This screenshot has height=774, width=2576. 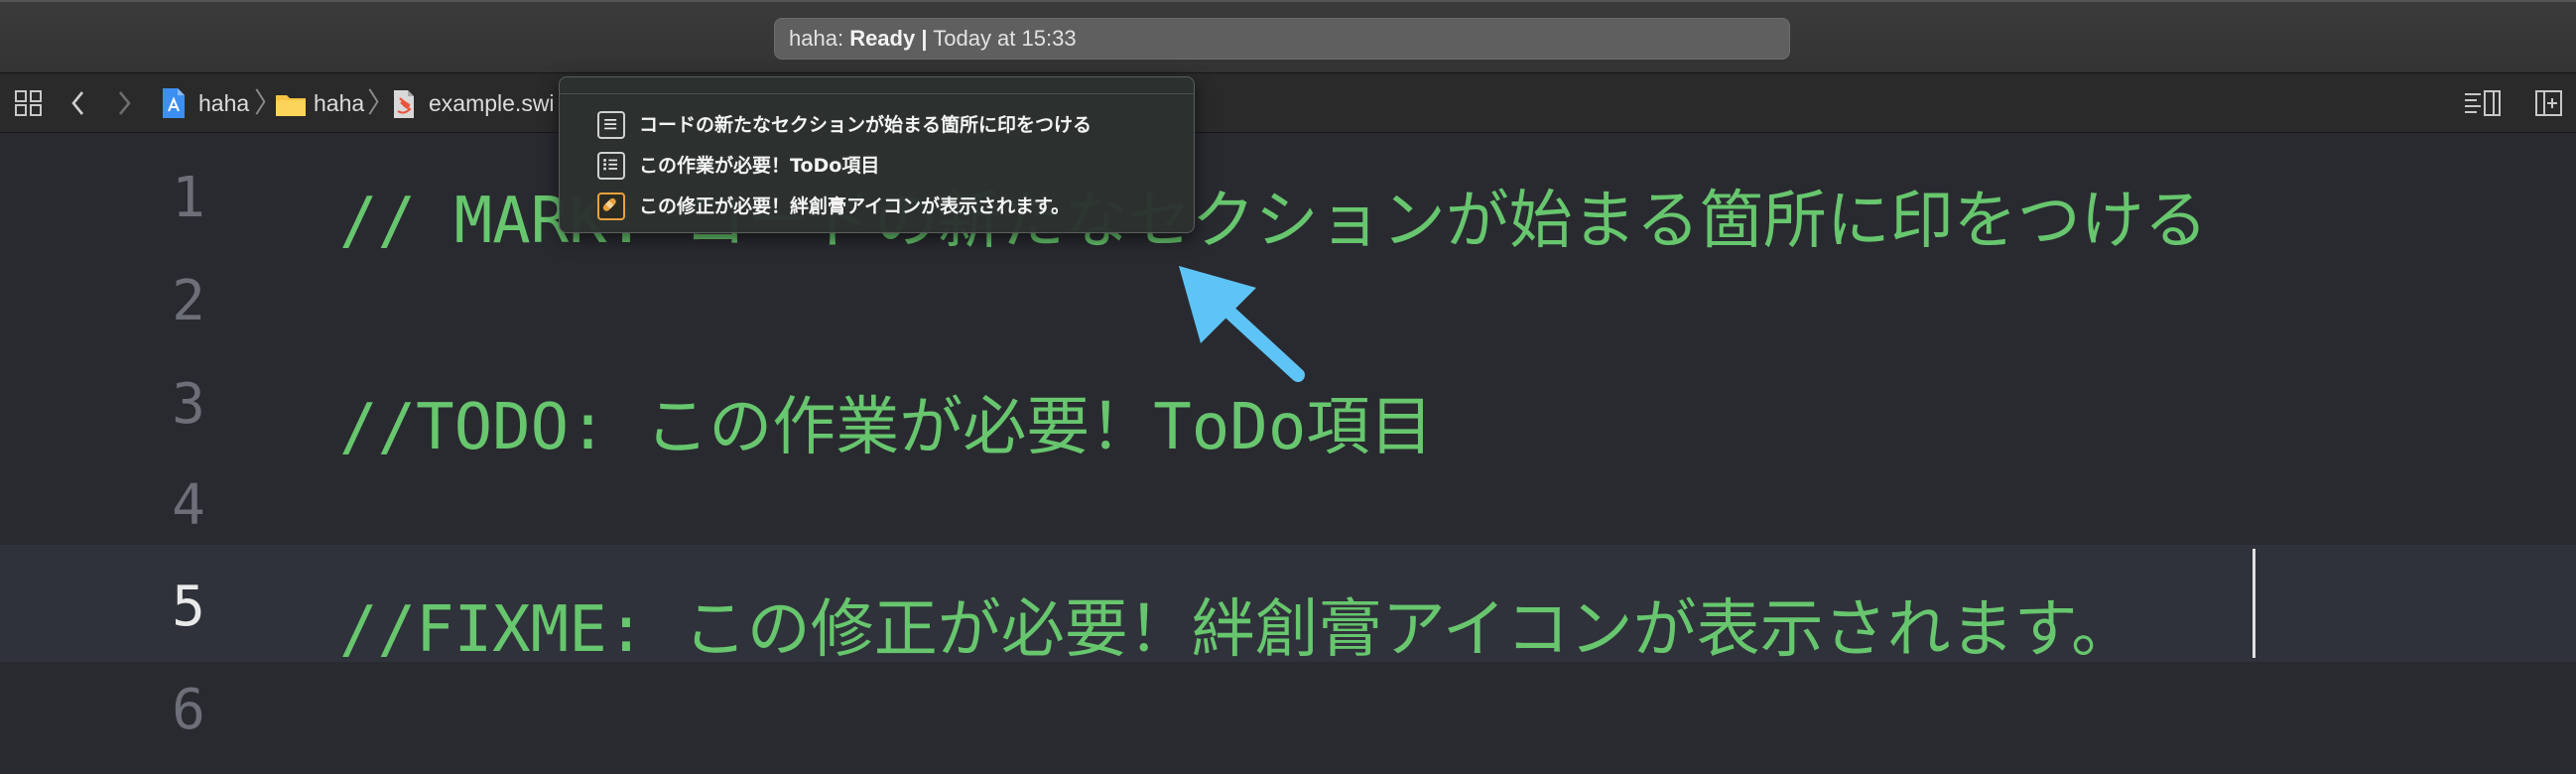 I want to click on status-project: haha:, so click(x=817, y=39).